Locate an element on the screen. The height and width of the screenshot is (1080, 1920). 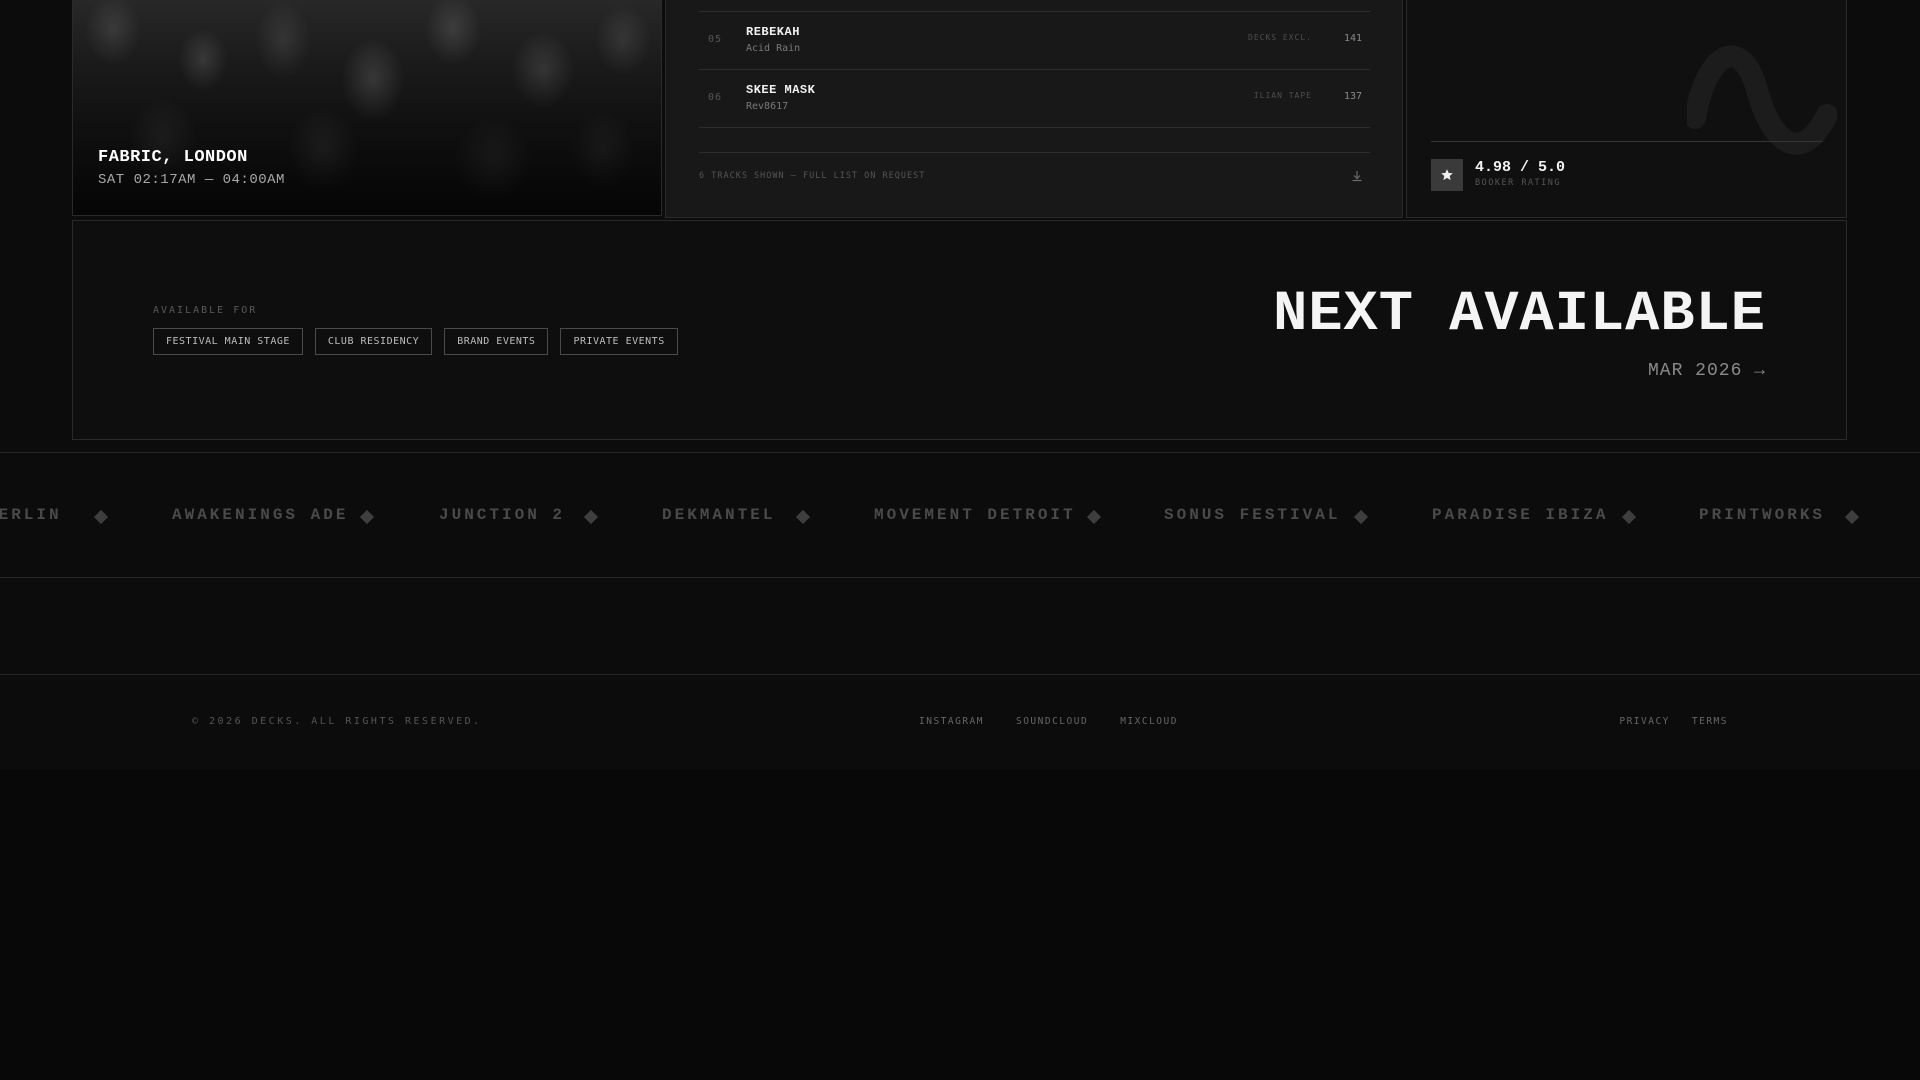
star-icon is located at coordinates (1447, 175).